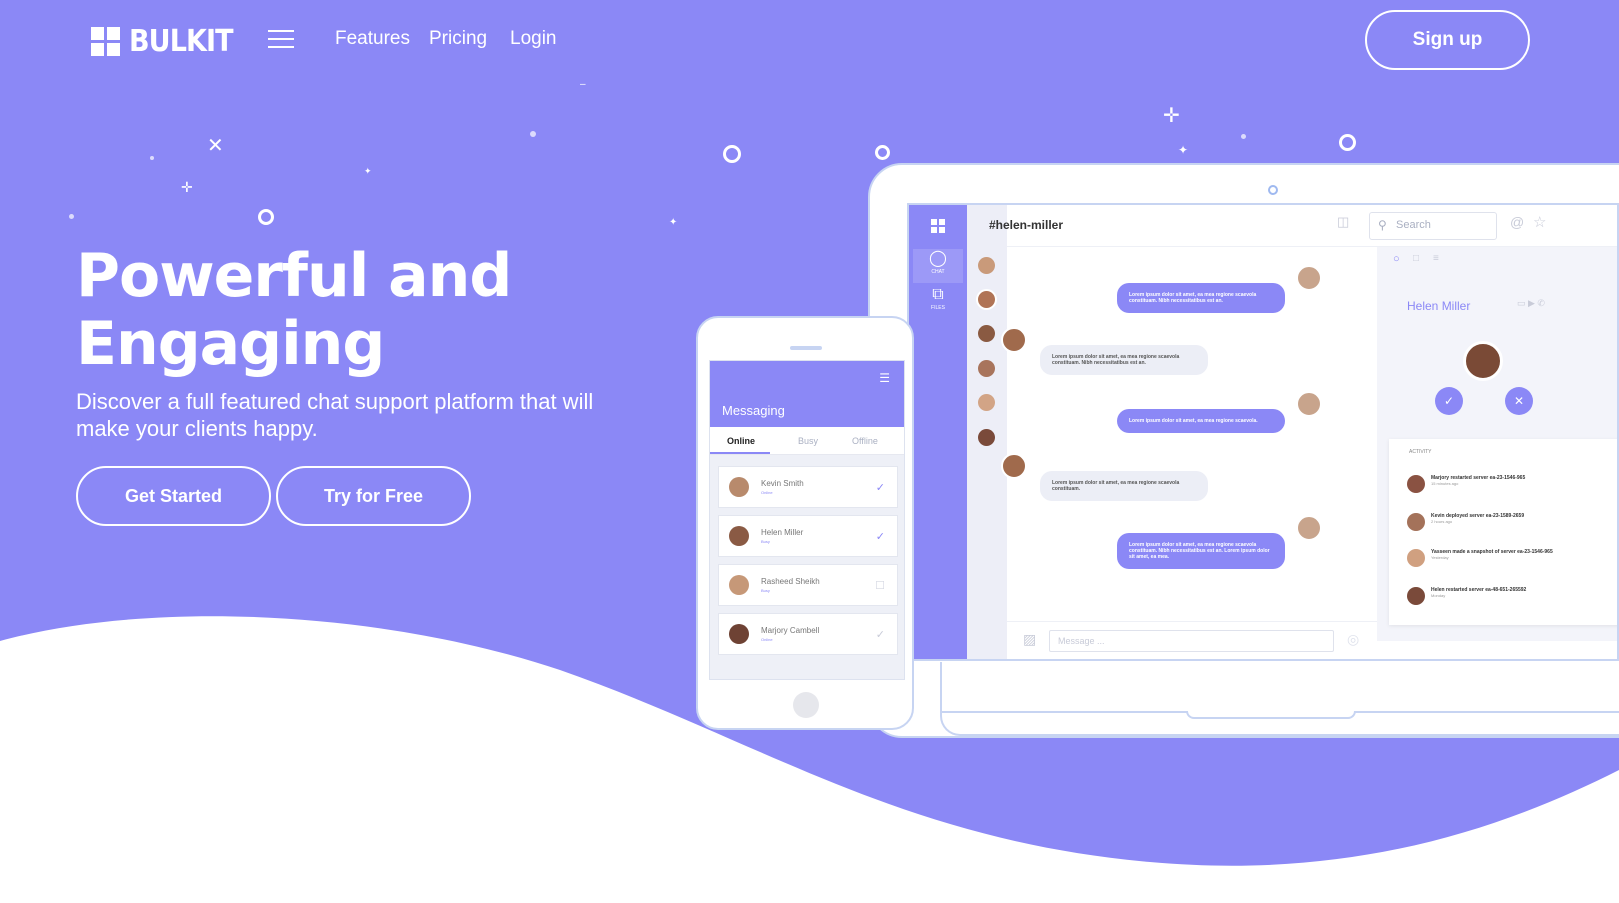 Image resolution: width=1619 pixels, height=903 pixels. I want to click on laptop-base, so click(1279, 699).